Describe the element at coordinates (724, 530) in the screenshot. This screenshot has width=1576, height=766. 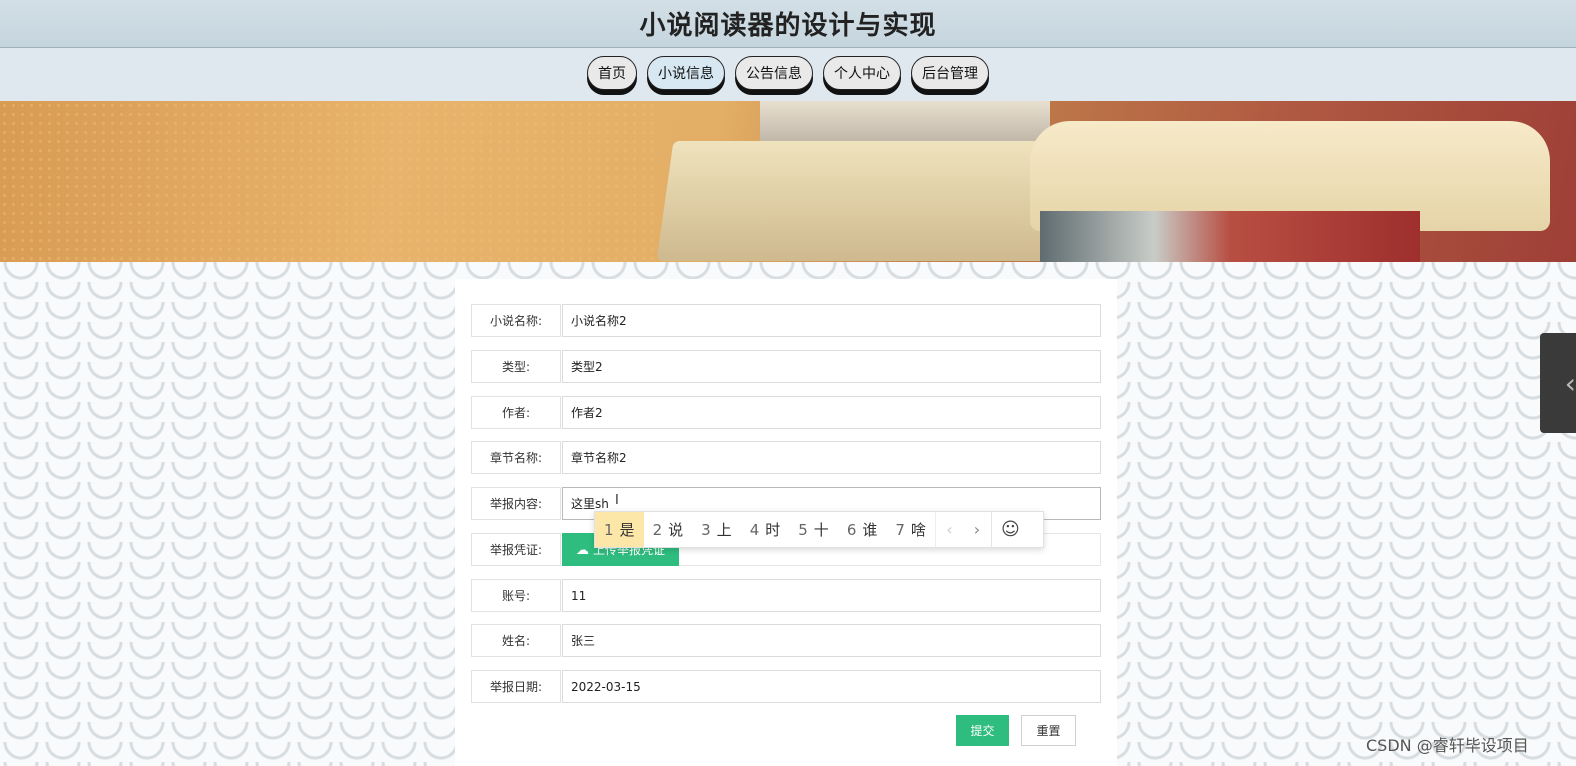
I see `candidate-text: 上` at that location.